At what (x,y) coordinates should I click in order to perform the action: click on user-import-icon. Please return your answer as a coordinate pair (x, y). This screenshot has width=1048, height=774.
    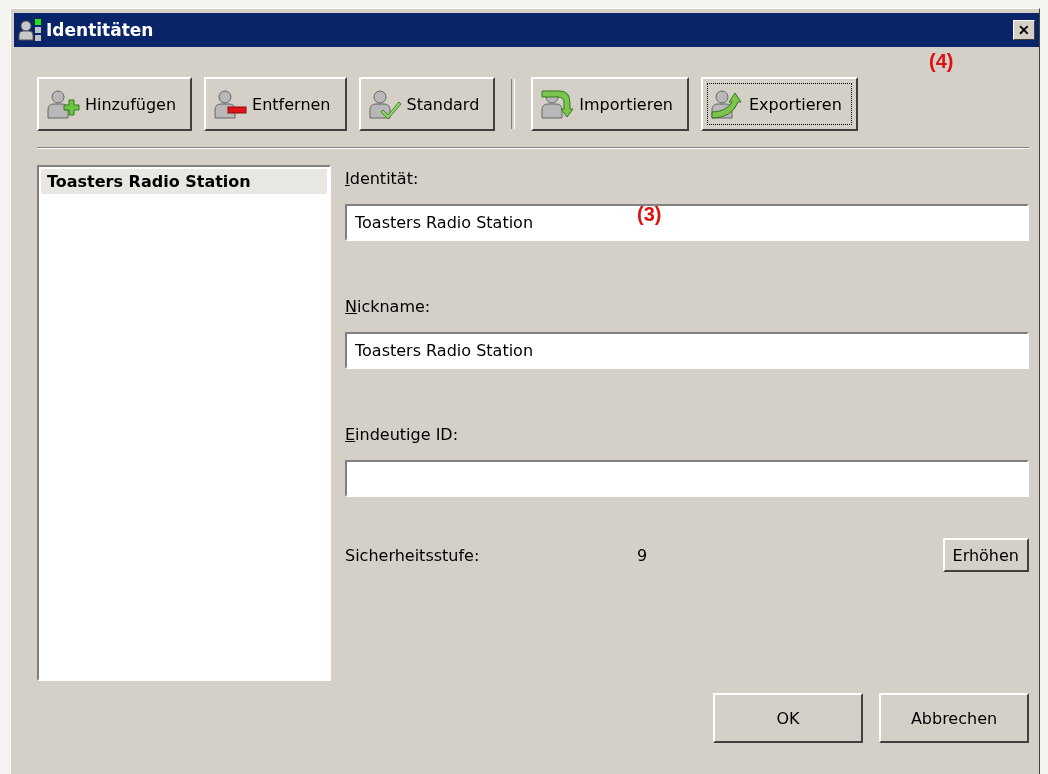
    Looking at the image, I should click on (557, 104).